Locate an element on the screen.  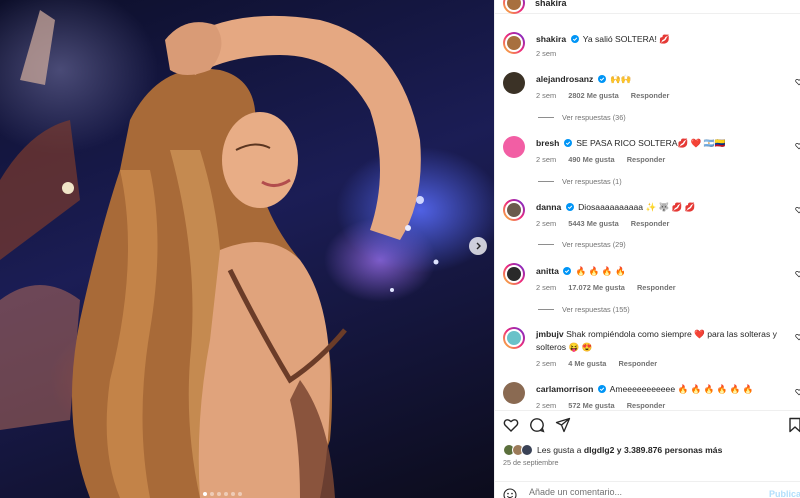
caption-text: Ya salió SOLTERA! 💋 is located at coordinates (626, 39).